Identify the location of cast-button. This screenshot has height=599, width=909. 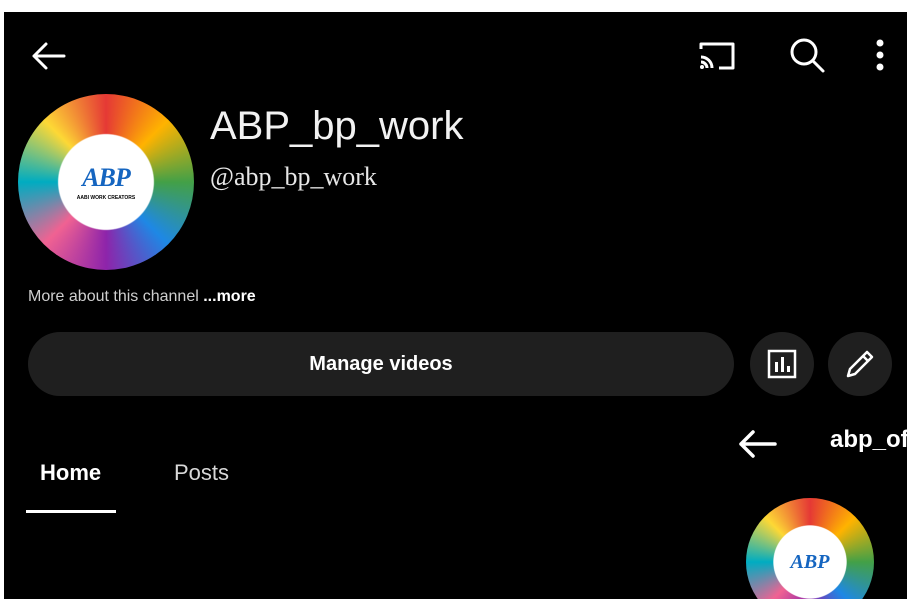
(717, 56).